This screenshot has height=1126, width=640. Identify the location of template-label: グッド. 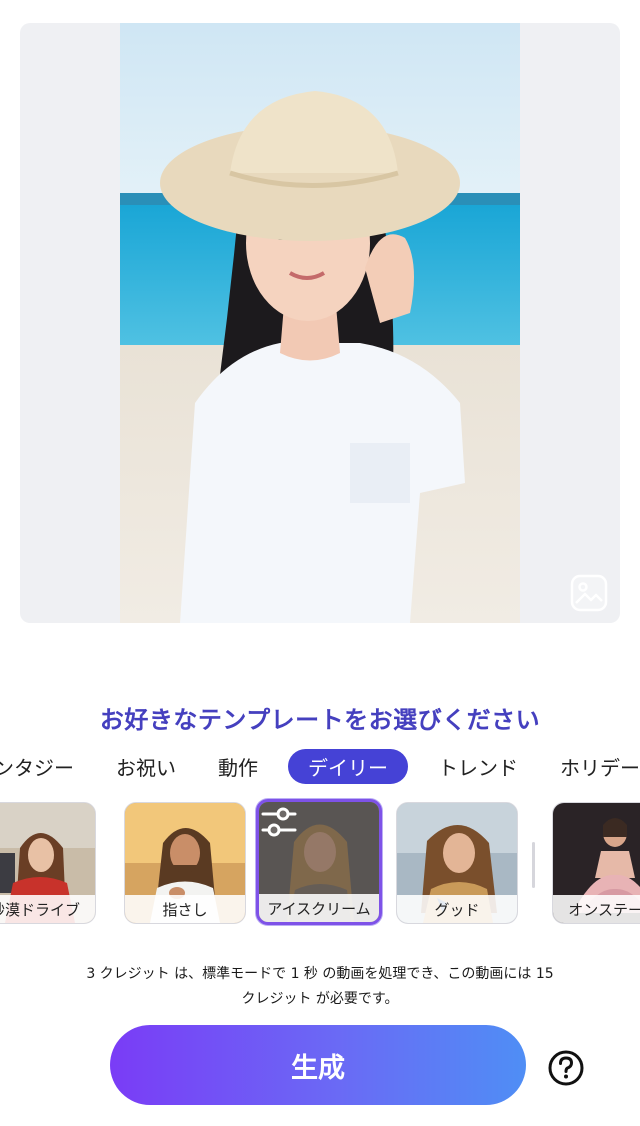
(457, 909).